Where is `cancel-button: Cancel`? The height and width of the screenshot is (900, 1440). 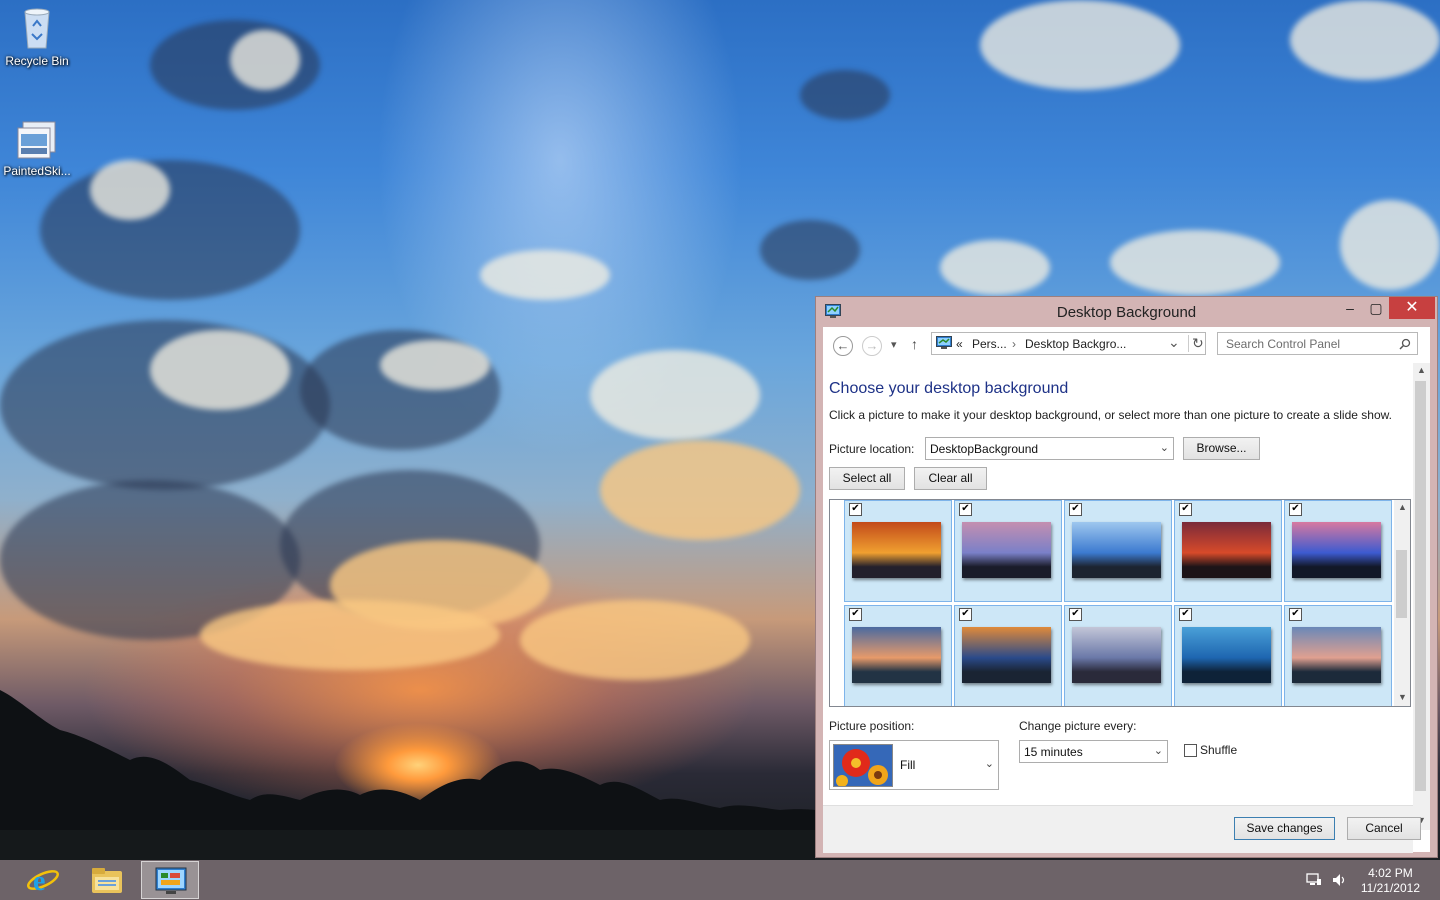
cancel-button: Cancel is located at coordinates (1384, 828).